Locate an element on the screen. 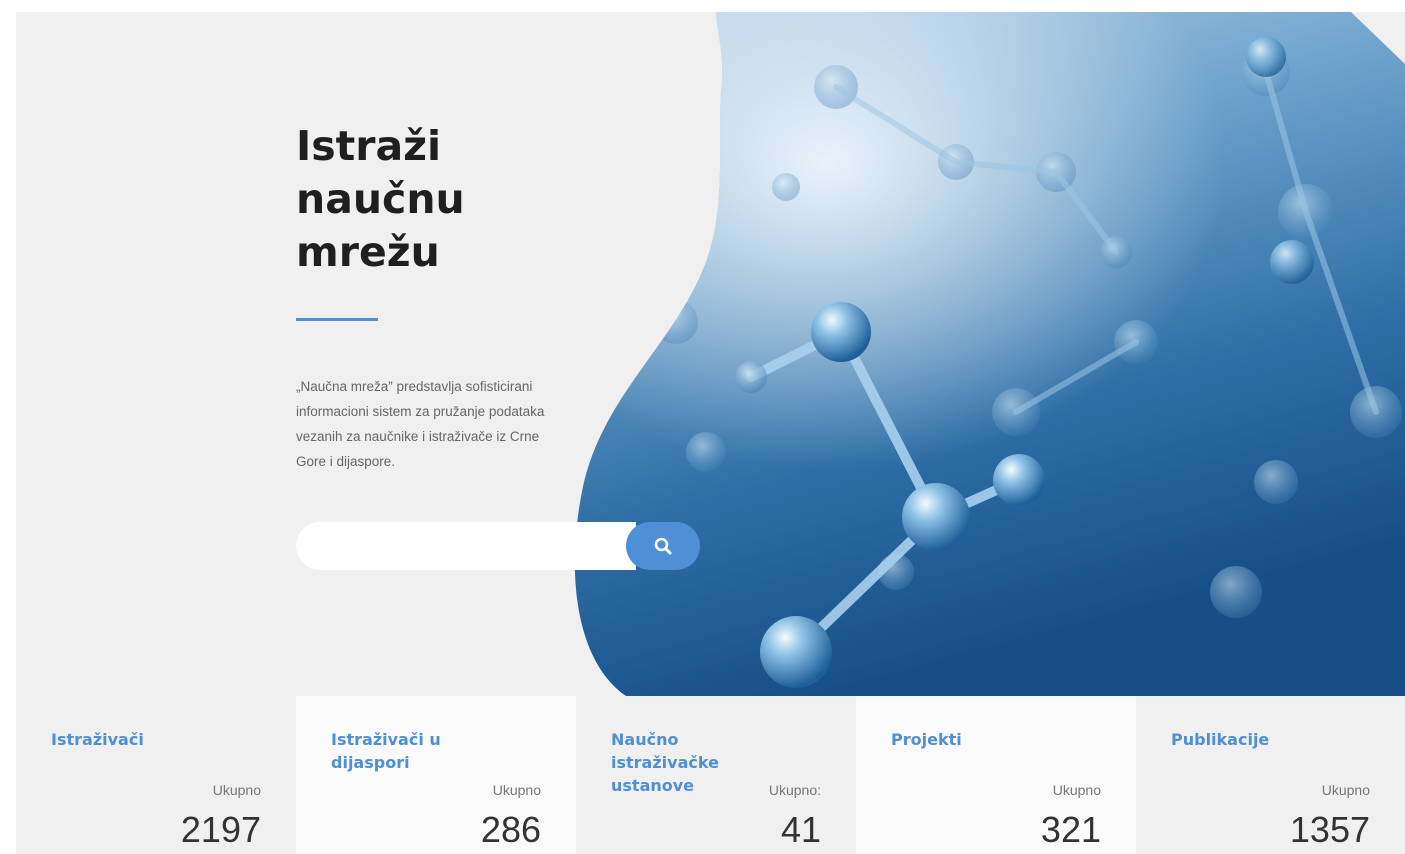 Image resolution: width=1405 pixels, height=854 pixels. stat-card-researchers: Istraživači Ukupno 2197 is located at coordinates (156, 775).